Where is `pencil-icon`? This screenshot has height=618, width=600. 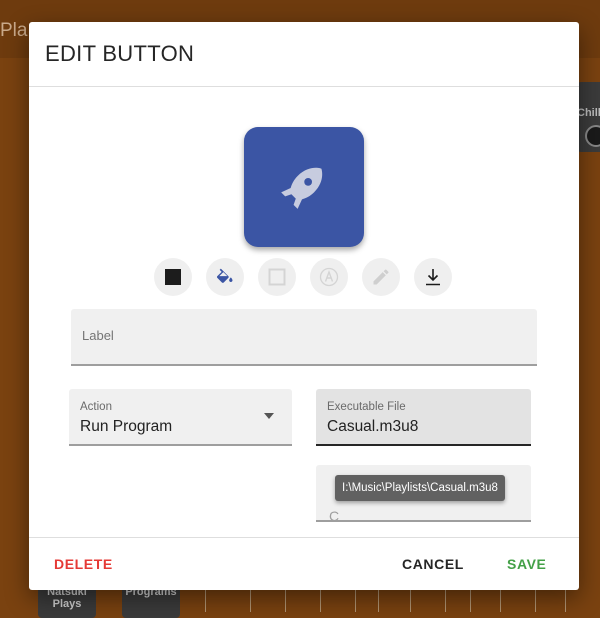 pencil-icon is located at coordinates (381, 277).